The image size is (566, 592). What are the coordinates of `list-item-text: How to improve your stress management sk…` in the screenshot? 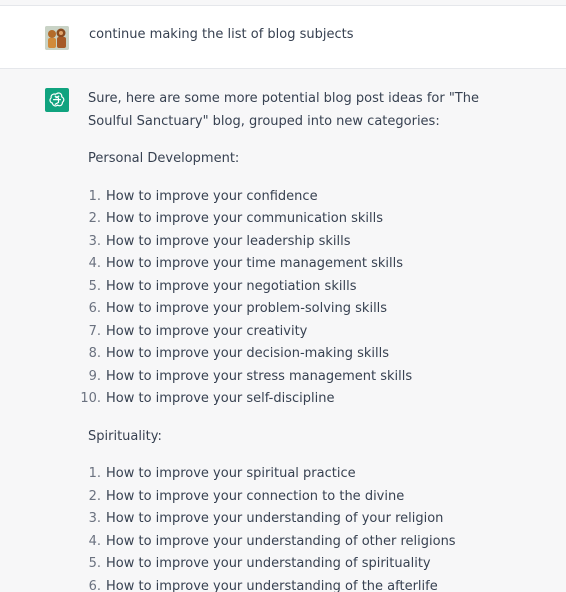 It's located at (259, 376).